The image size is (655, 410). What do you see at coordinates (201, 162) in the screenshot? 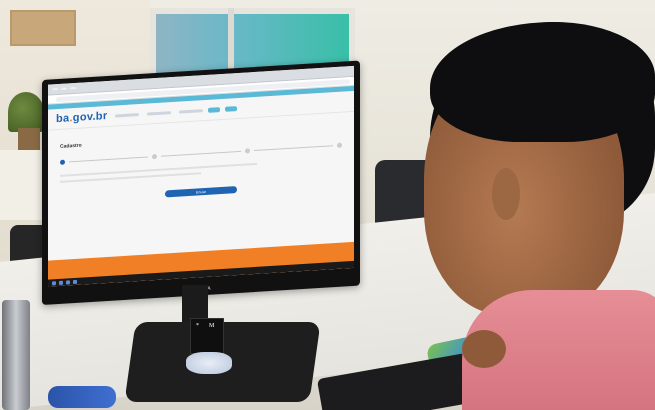
I see `site-content: Cadastro Enviar` at bounding box center [201, 162].